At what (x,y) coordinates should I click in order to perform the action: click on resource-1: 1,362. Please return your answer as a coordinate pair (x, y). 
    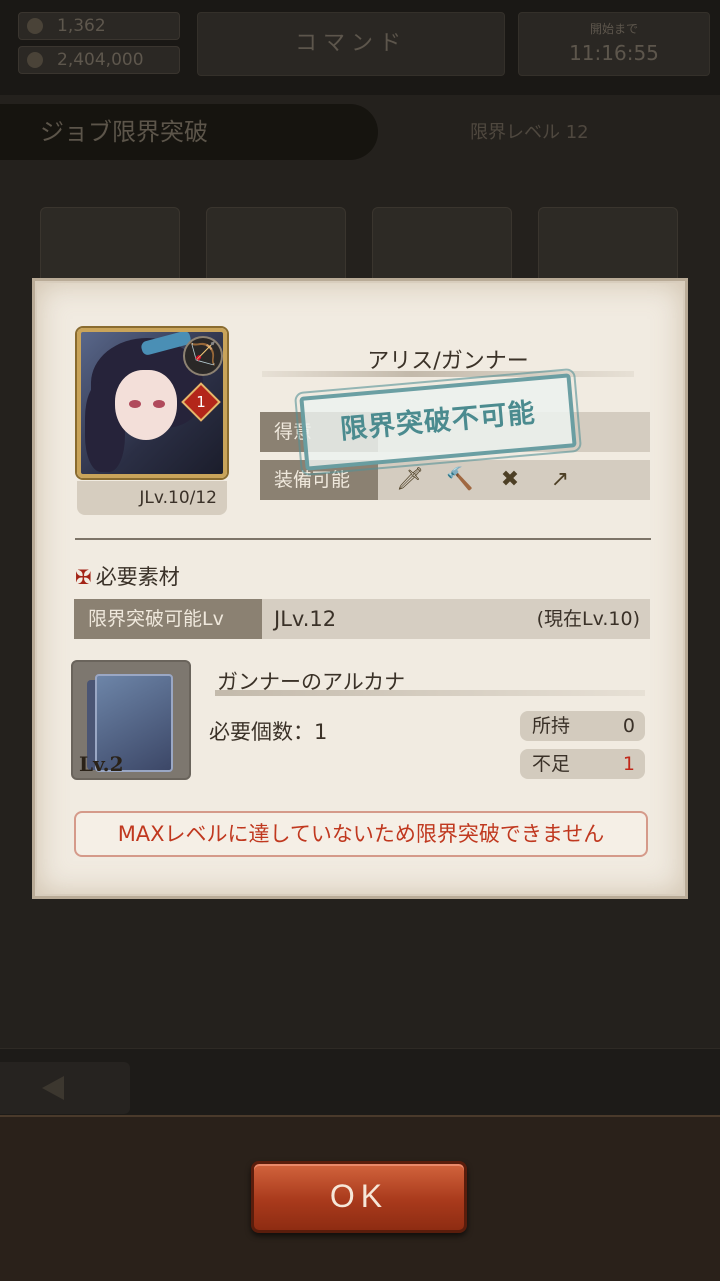
    Looking at the image, I should click on (99, 26).